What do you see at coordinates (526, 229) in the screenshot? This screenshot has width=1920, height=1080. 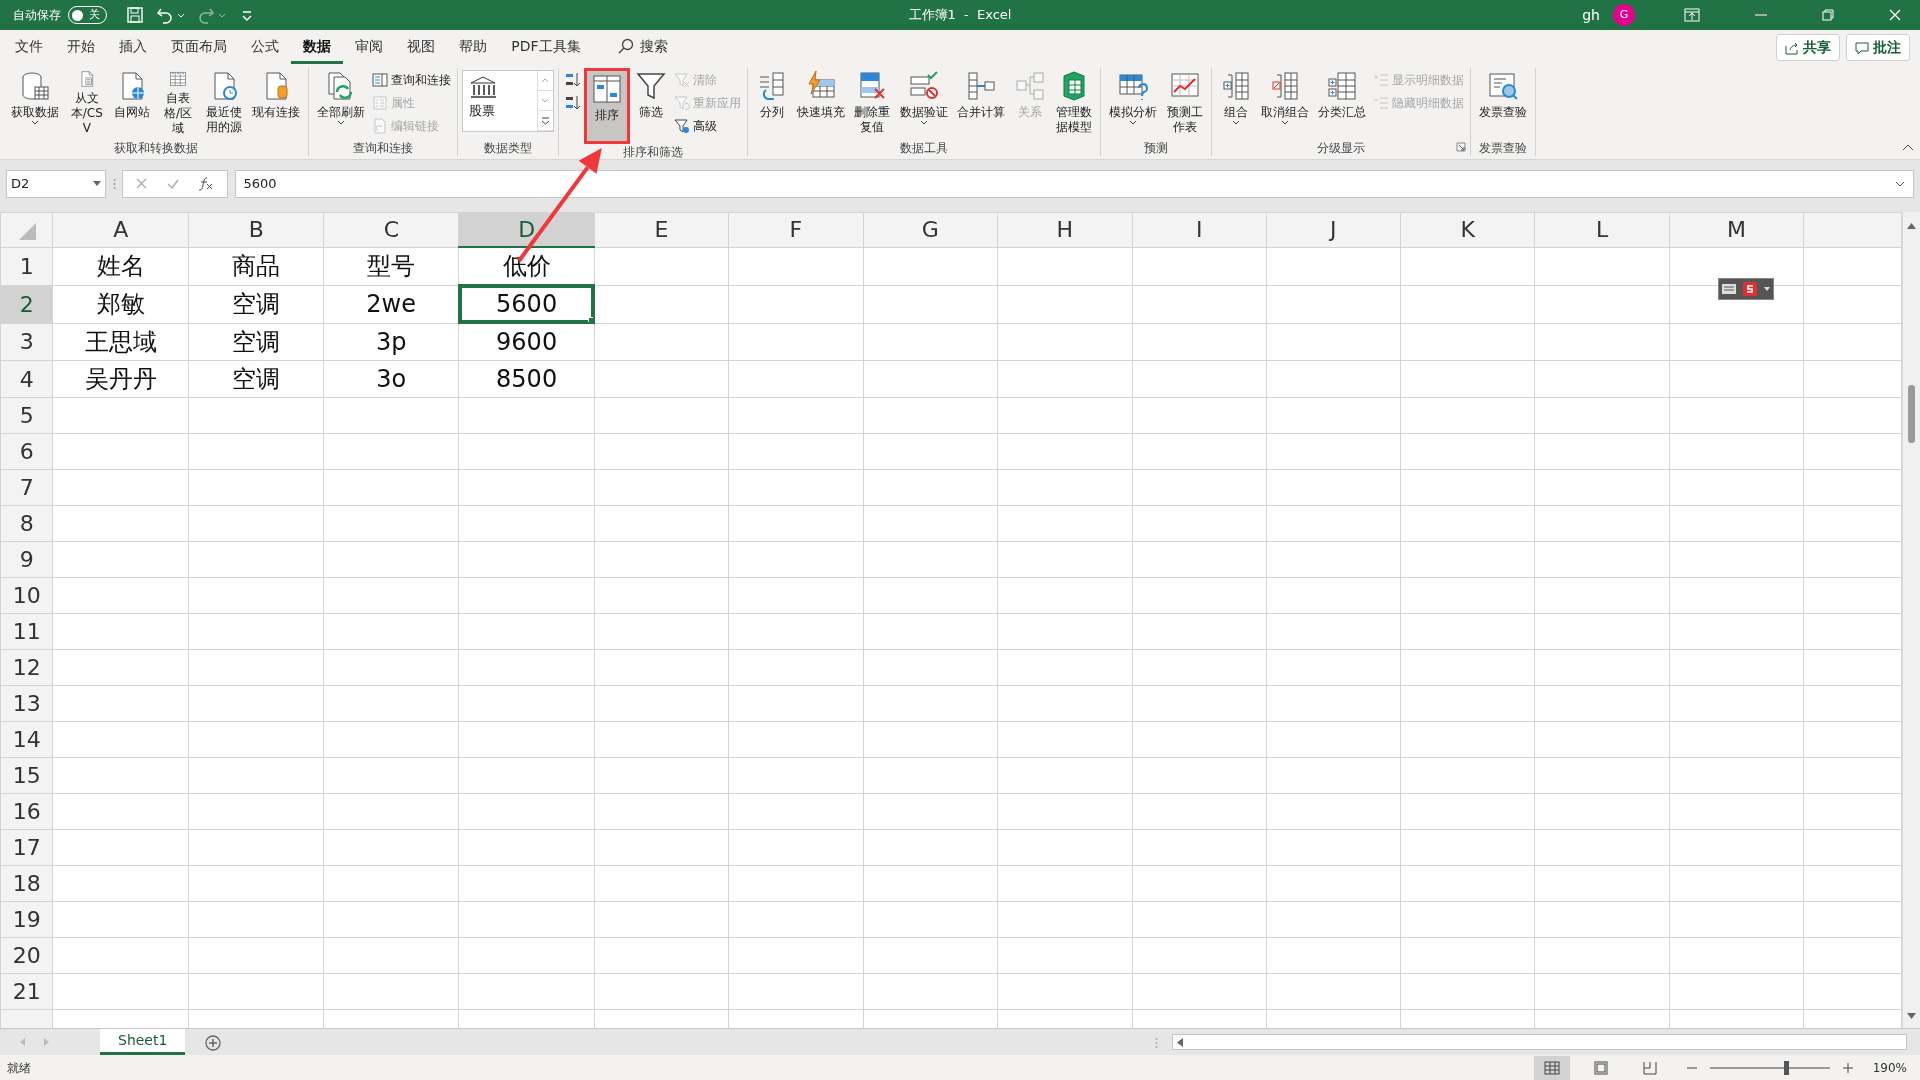 I see `column-header: D` at bounding box center [526, 229].